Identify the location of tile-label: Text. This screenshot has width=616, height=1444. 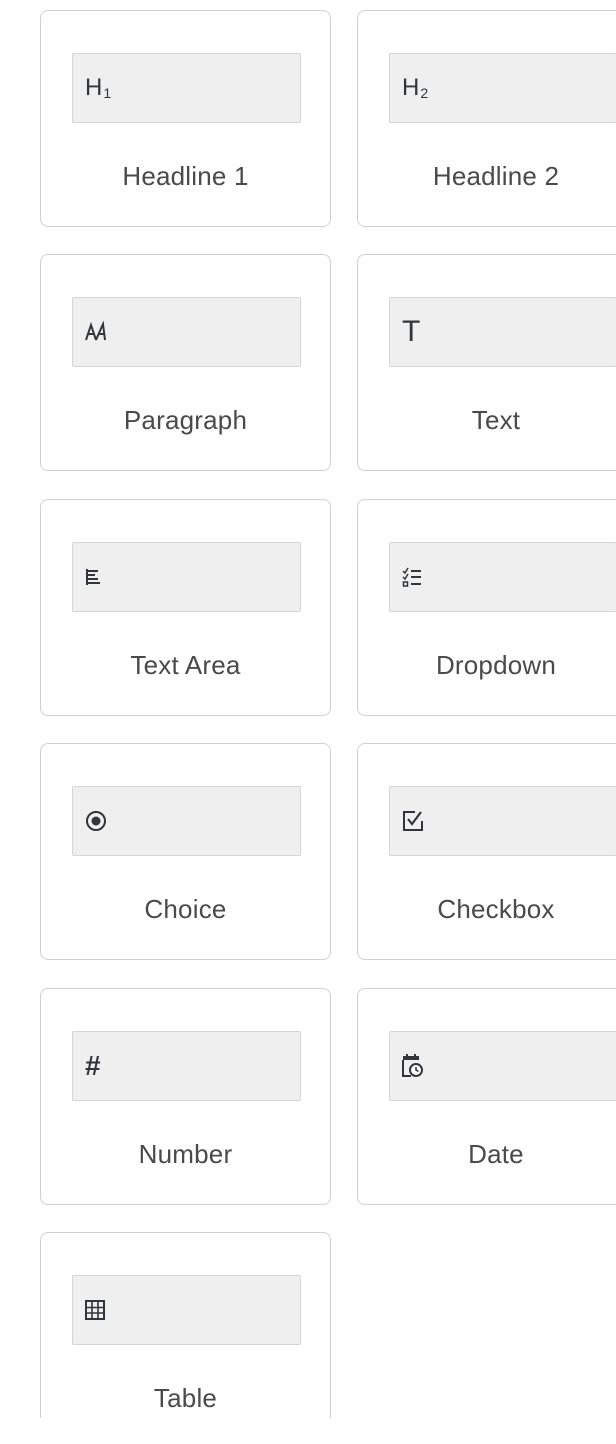
(496, 420).